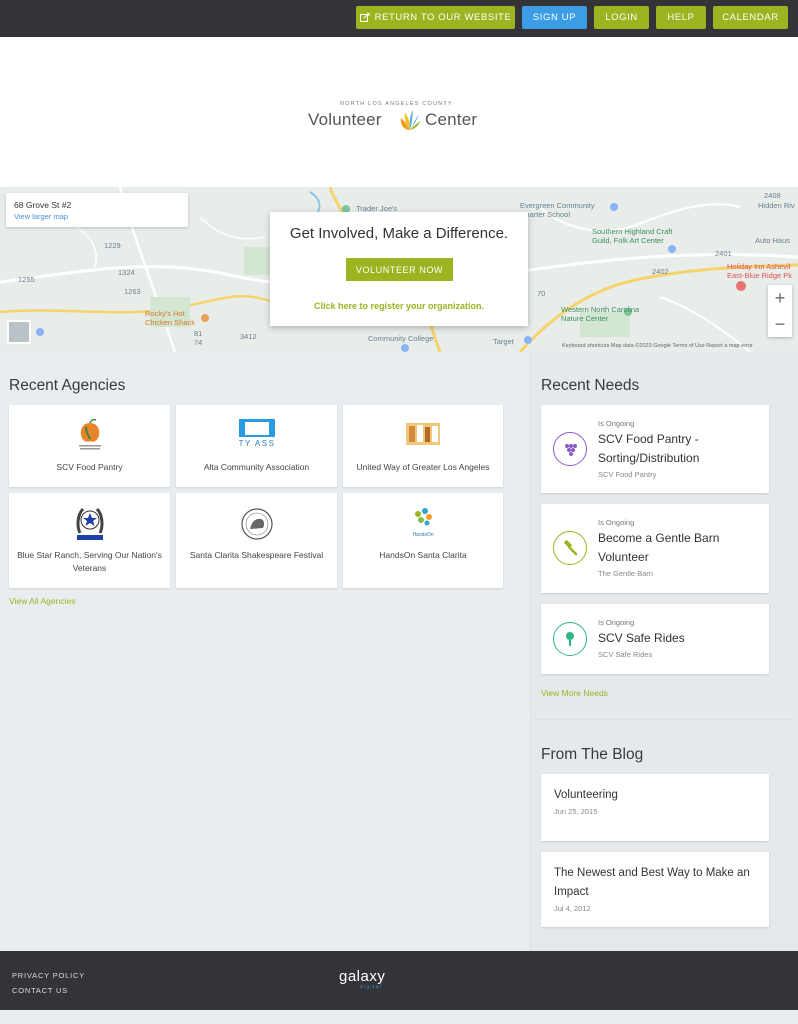 Image resolution: width=798 pixels, height=1024 pixels. What do you see at coordinates (621, 17) in the screenshot?
I see `login-button: LOGIN` at bounding box center [621, 17].